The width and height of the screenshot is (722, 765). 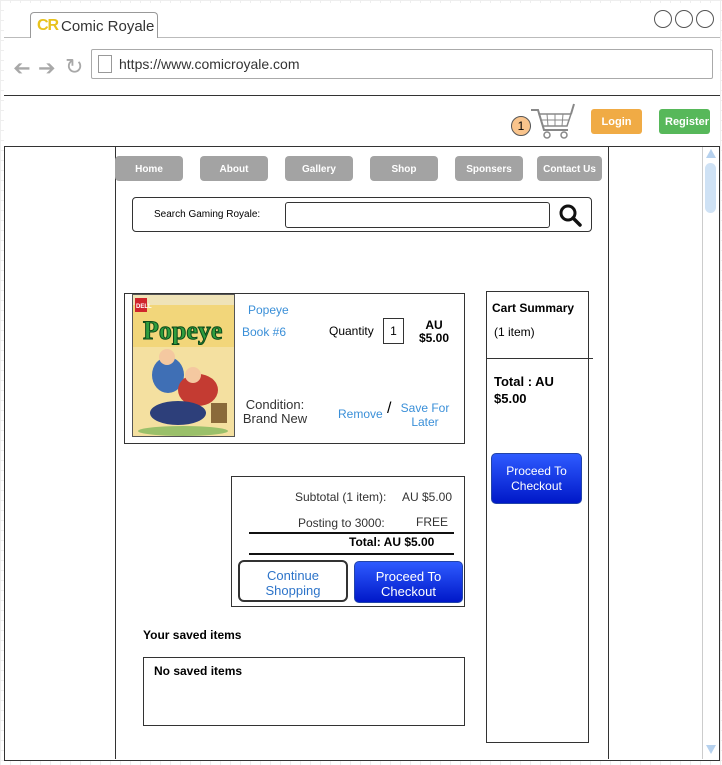 I want to click on window-close-button, so click(x=705, y=19).